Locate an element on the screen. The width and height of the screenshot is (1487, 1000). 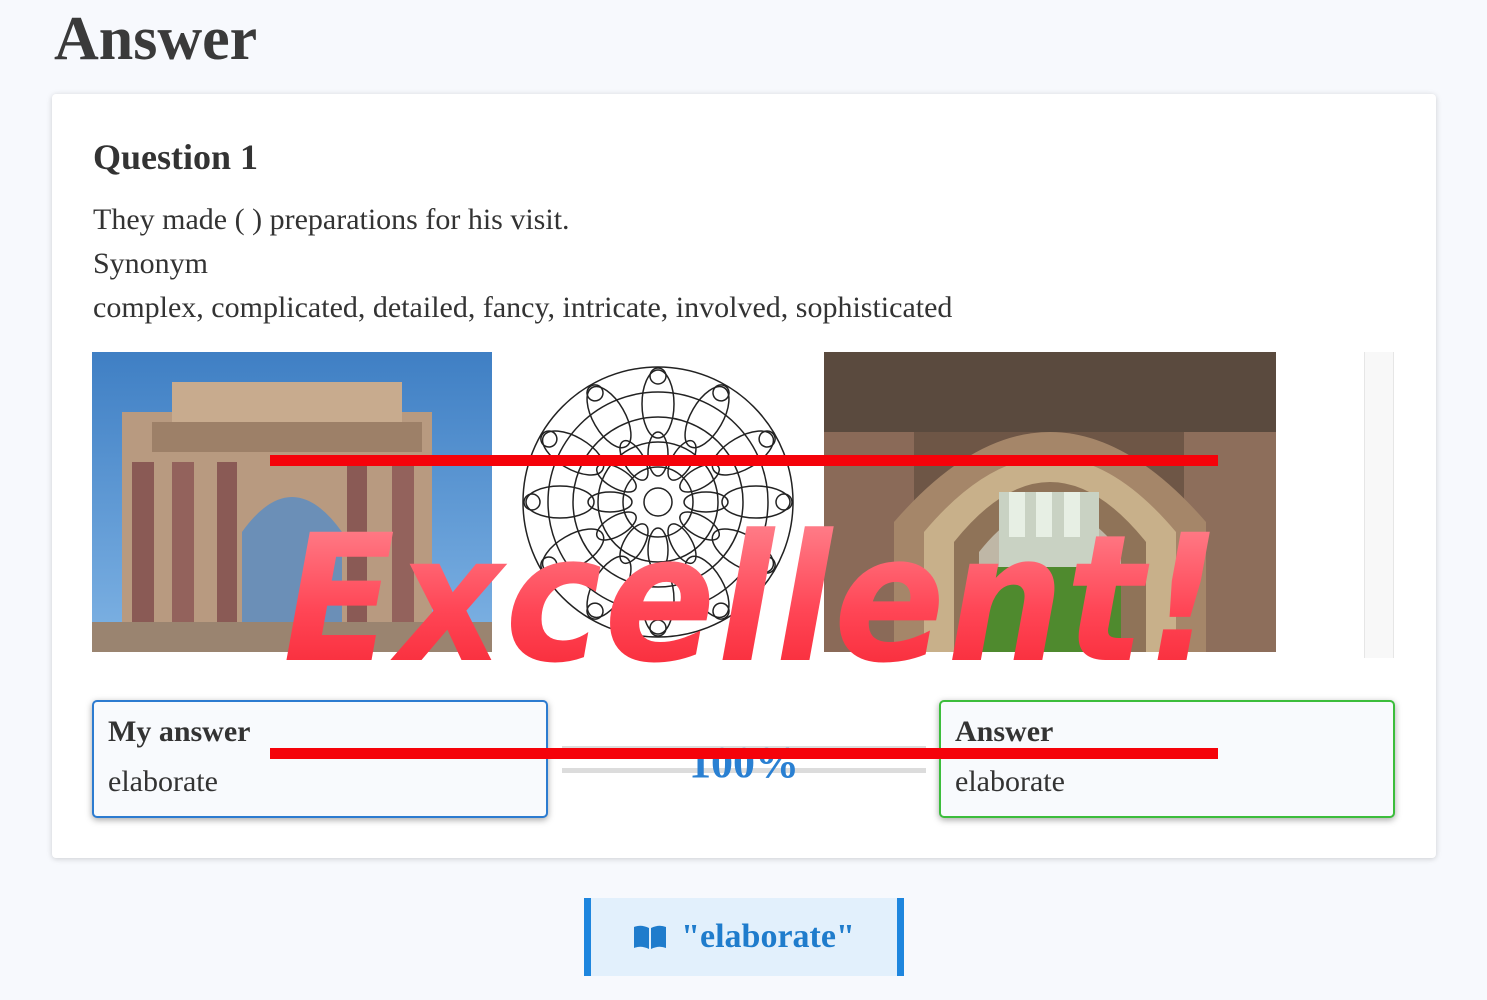
word-button-label: "elaborate" is located at coordinates (768, 936).